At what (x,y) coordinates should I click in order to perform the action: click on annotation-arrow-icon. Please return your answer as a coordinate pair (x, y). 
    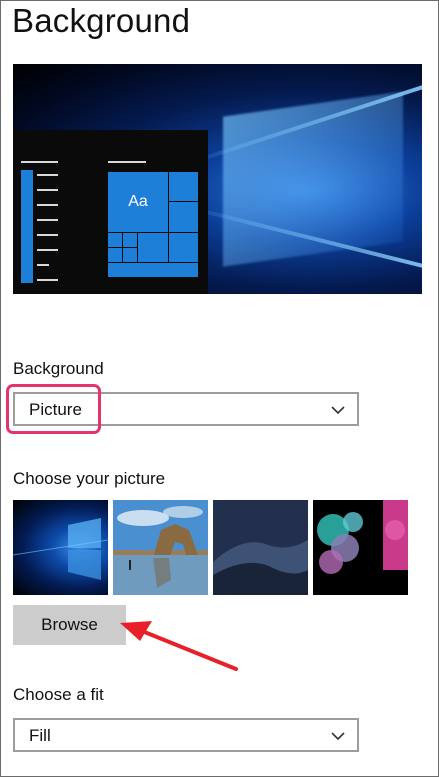
    Looking at the image, I should click on (179, 646).